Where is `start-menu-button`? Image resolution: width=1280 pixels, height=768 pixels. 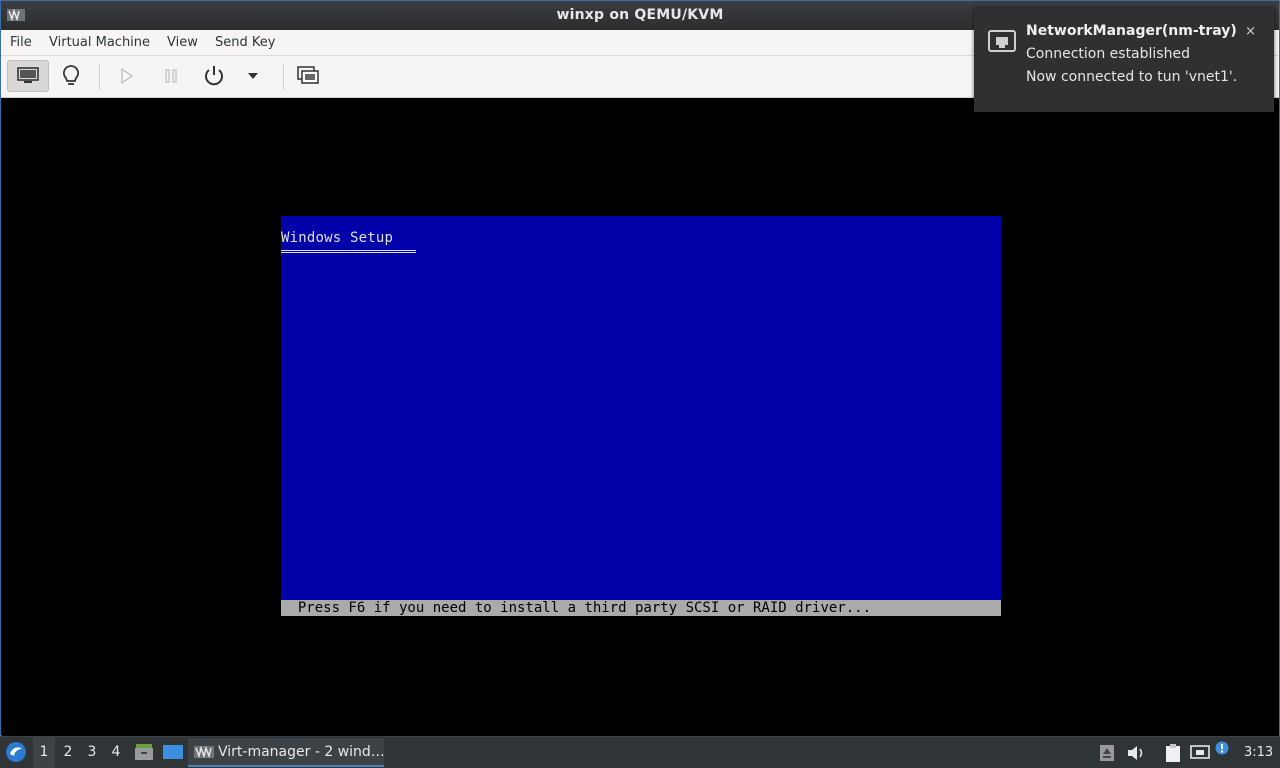
start-menu-button is located at coordinates (16, 752).